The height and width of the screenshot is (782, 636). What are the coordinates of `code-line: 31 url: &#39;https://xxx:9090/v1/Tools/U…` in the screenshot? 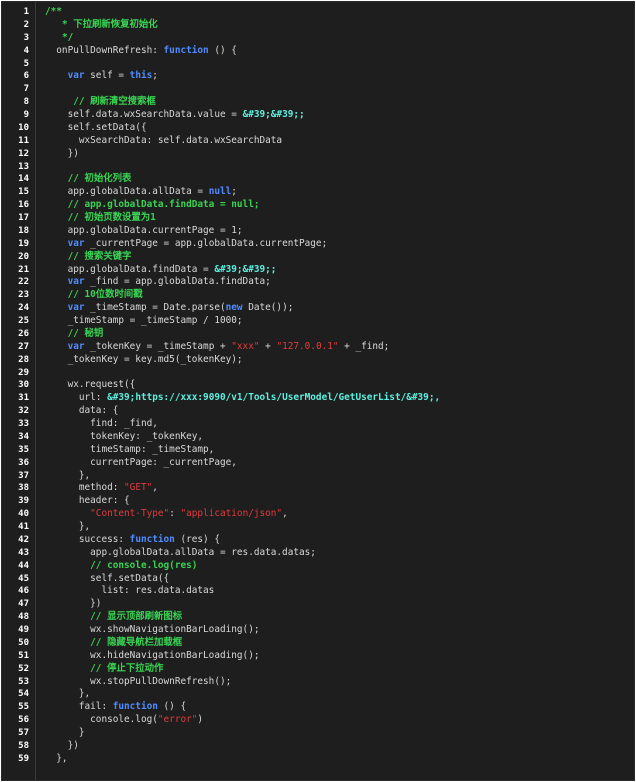 It's located at (318, 398).